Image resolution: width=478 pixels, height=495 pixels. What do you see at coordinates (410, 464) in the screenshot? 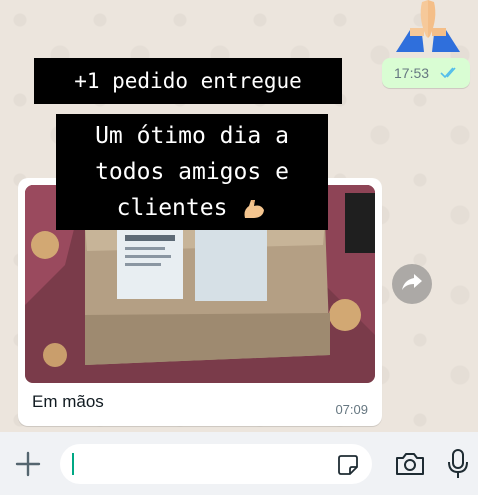
I see `camera-icon` at bounding box center [410, 464].